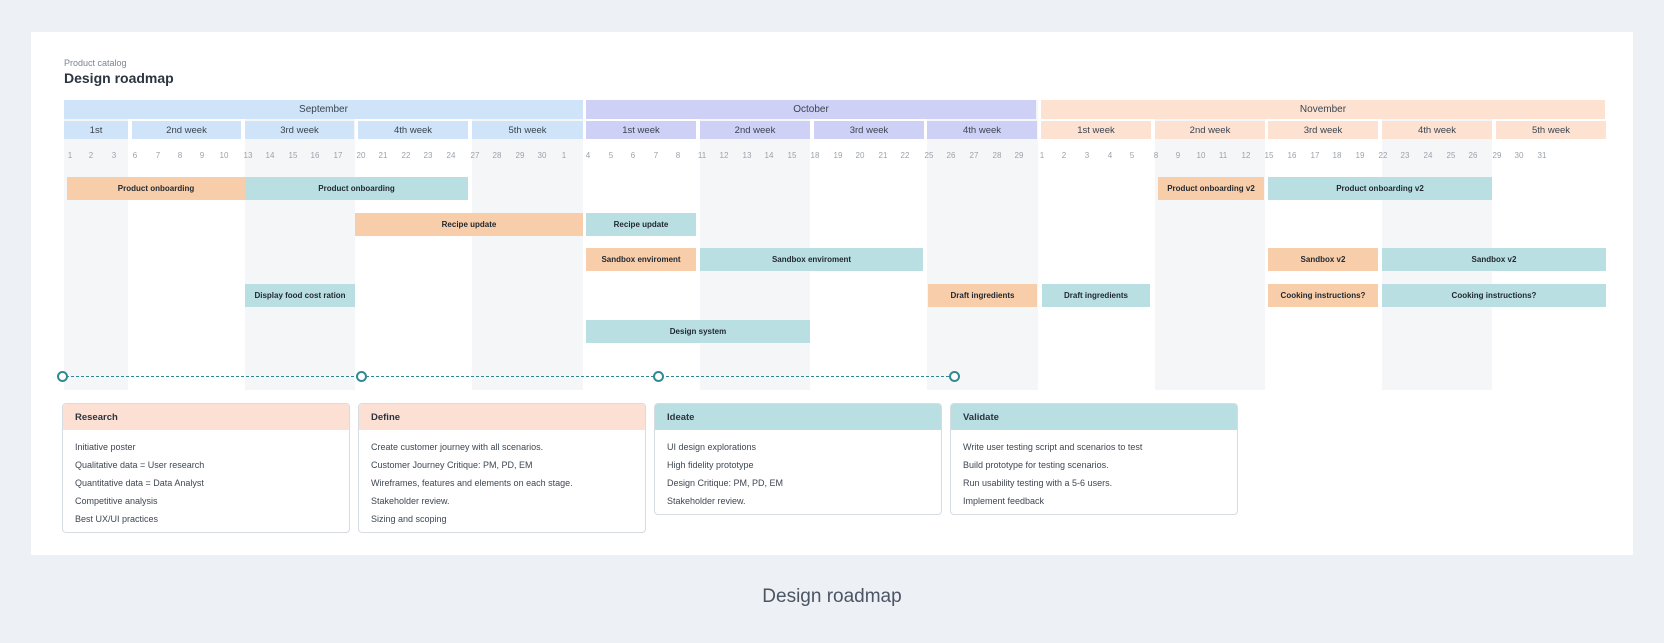 This screenshot has width=1664, height=643. I want to click on phase-item: UI design explorations, so click(712, 447).